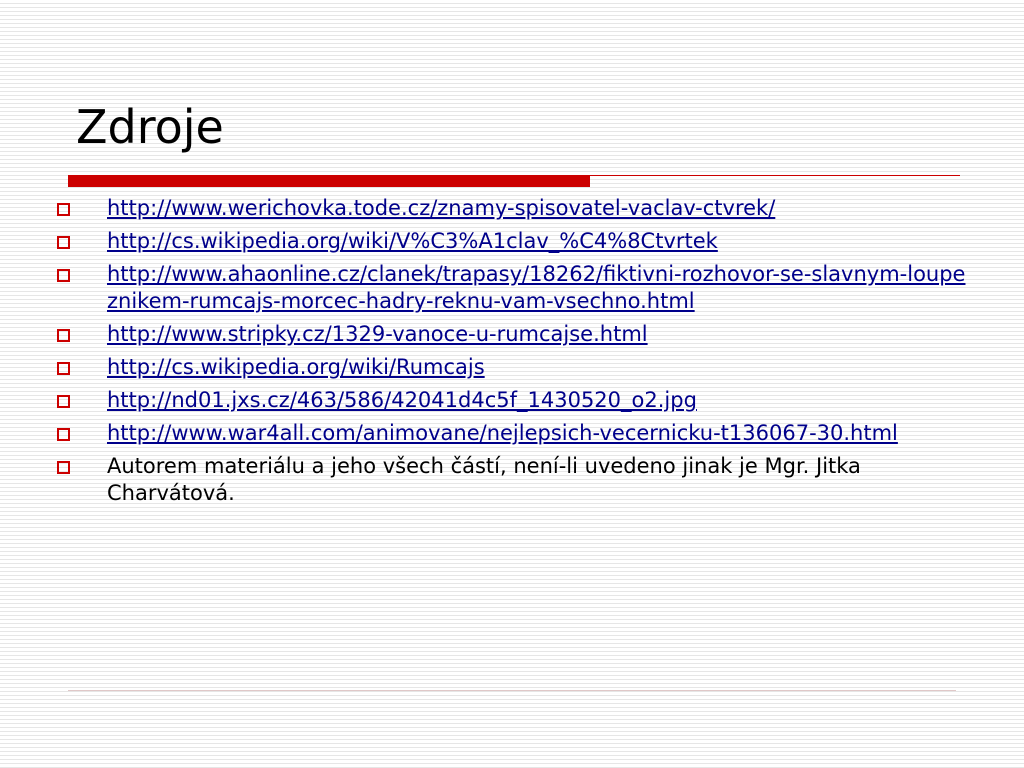  I want to click on page-title: Zdroje, so click(150, 127).